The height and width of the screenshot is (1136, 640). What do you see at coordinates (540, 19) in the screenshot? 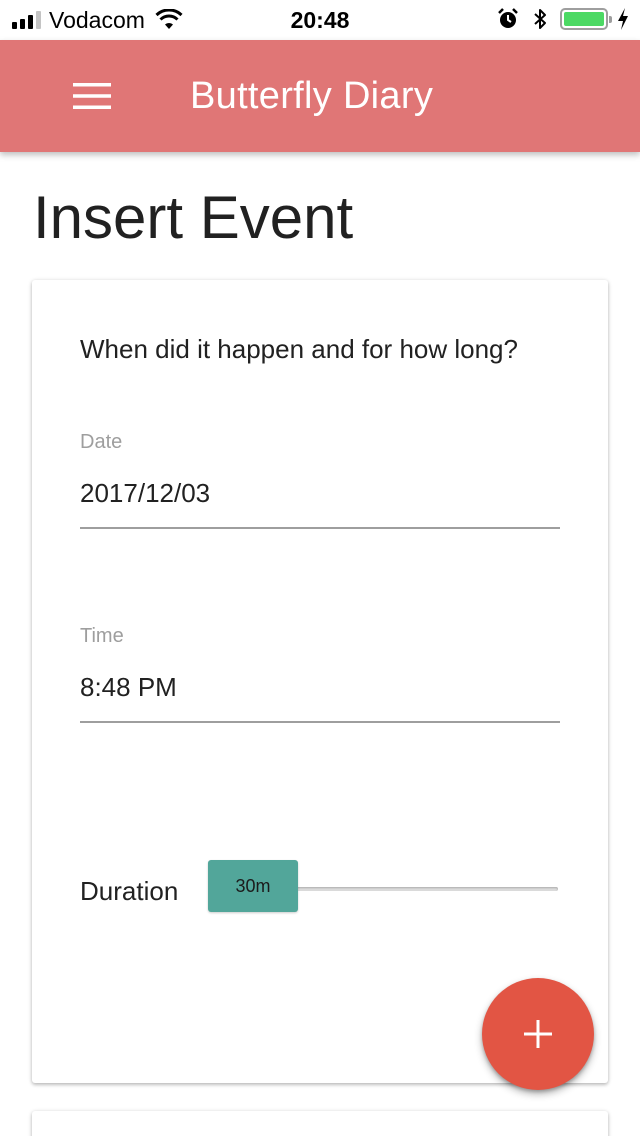
I see `bluetooth-icon` at bounding box center [540, 19].